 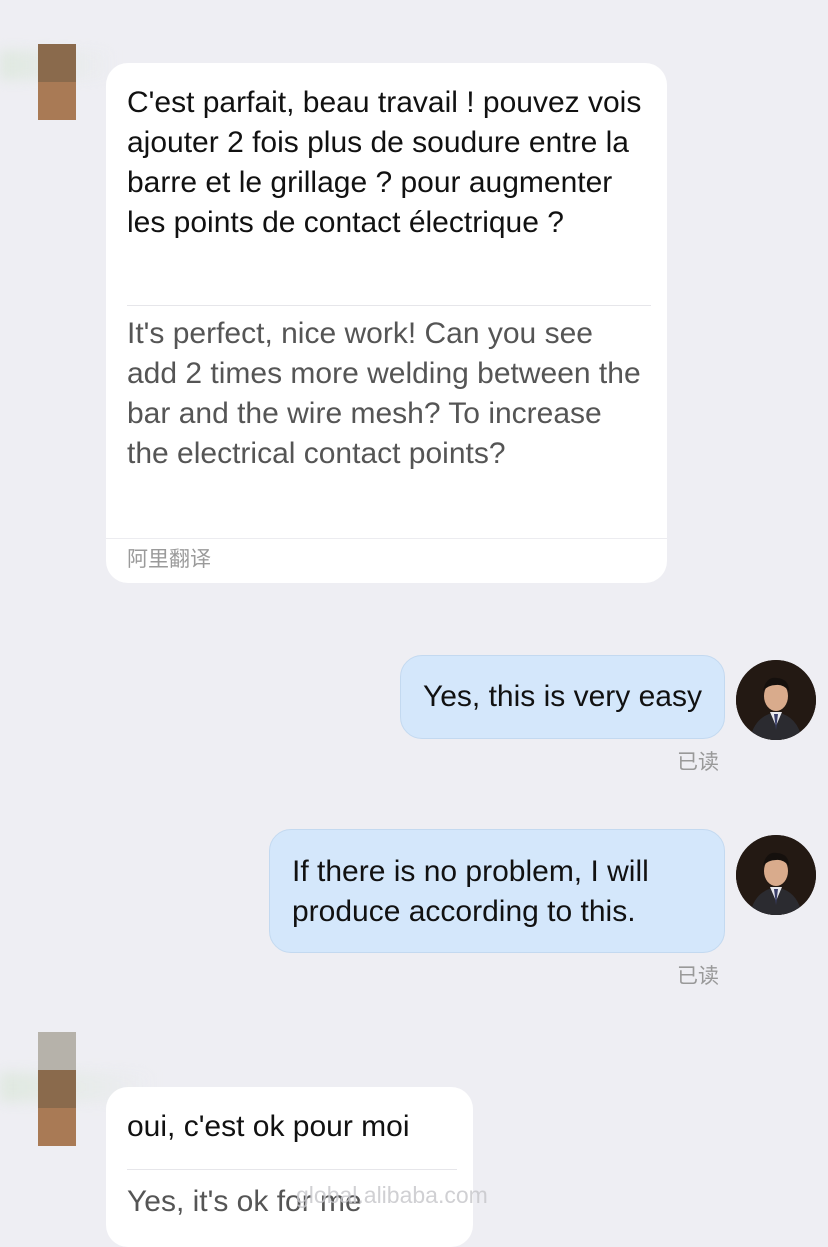 What do you see at coordinates (386, 557) in the screenshot?
I see `translator-label: 阿里翻译` at bounding box center [386, 557].